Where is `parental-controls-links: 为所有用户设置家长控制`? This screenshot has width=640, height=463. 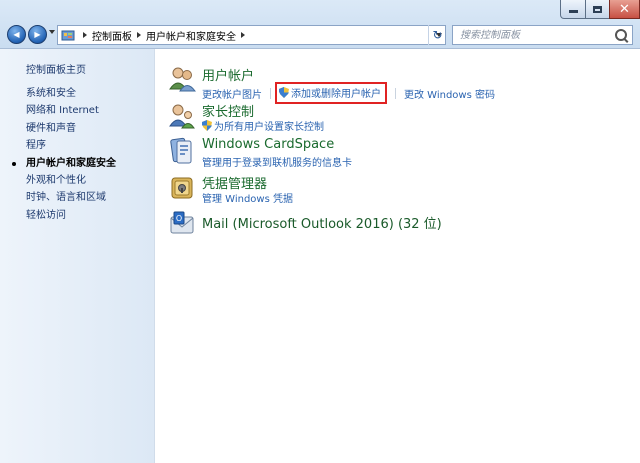 parental-controls-links: 为所有用户设置家长控制 is located at coordinates (263, 125).